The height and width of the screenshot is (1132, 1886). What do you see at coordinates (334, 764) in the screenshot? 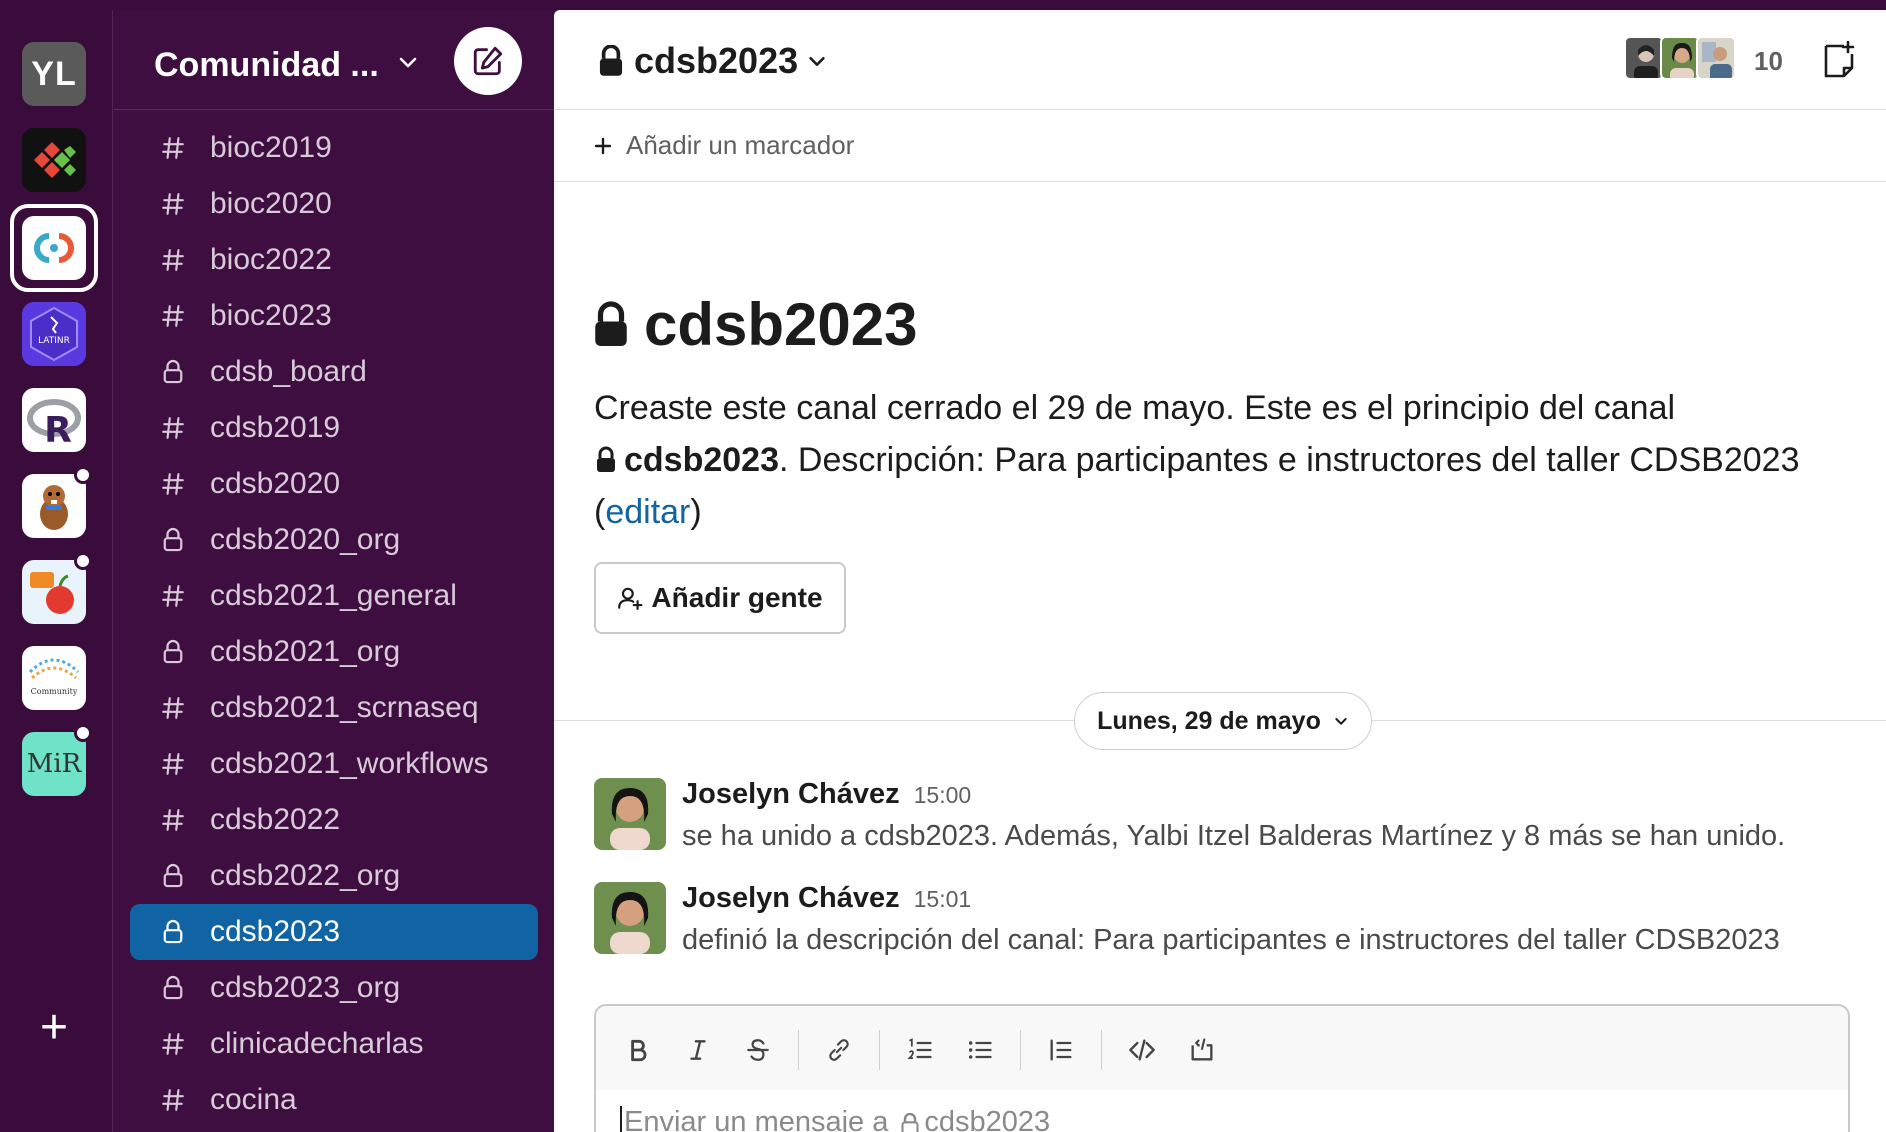
I see `sidebar-item-cdsb2021-workflows: cdsb2021_workflows` at bounding box center [334, 764].